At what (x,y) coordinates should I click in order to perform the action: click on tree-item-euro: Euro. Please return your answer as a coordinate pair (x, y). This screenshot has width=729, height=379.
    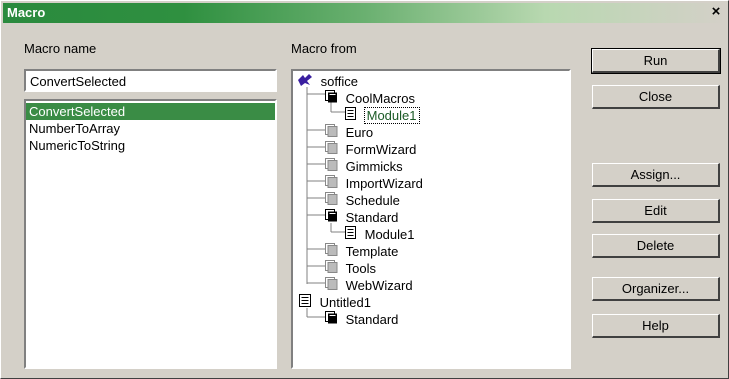
    Looking at the image, I should click on (349, 131).